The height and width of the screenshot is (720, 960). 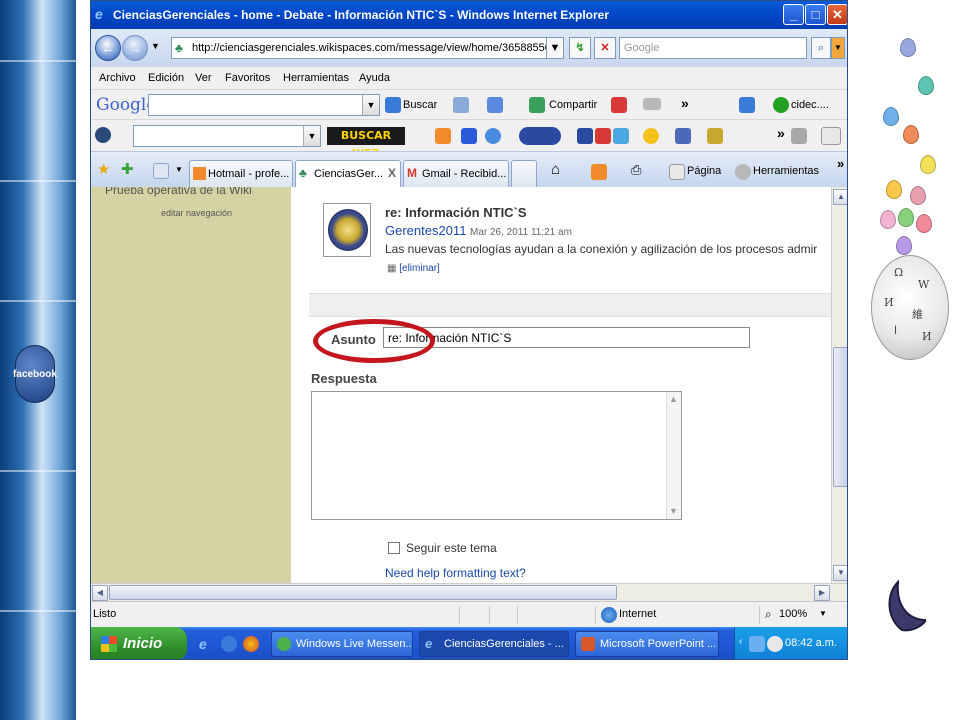 What do you see at coordinates (264, 105) in the screenshot?
I see `google-search-input: ▼` at bounding box center [264, 105].